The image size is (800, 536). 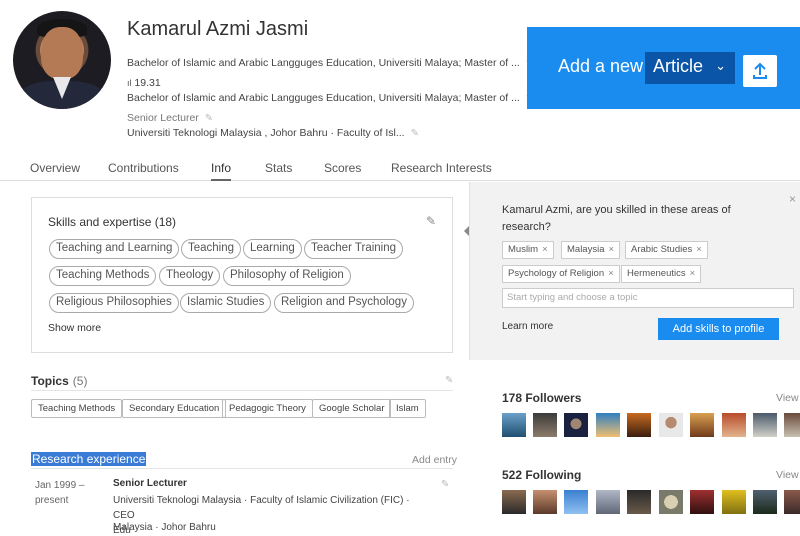 I want to click on rg-score-value: 19.31, so click(x=147, y=83).